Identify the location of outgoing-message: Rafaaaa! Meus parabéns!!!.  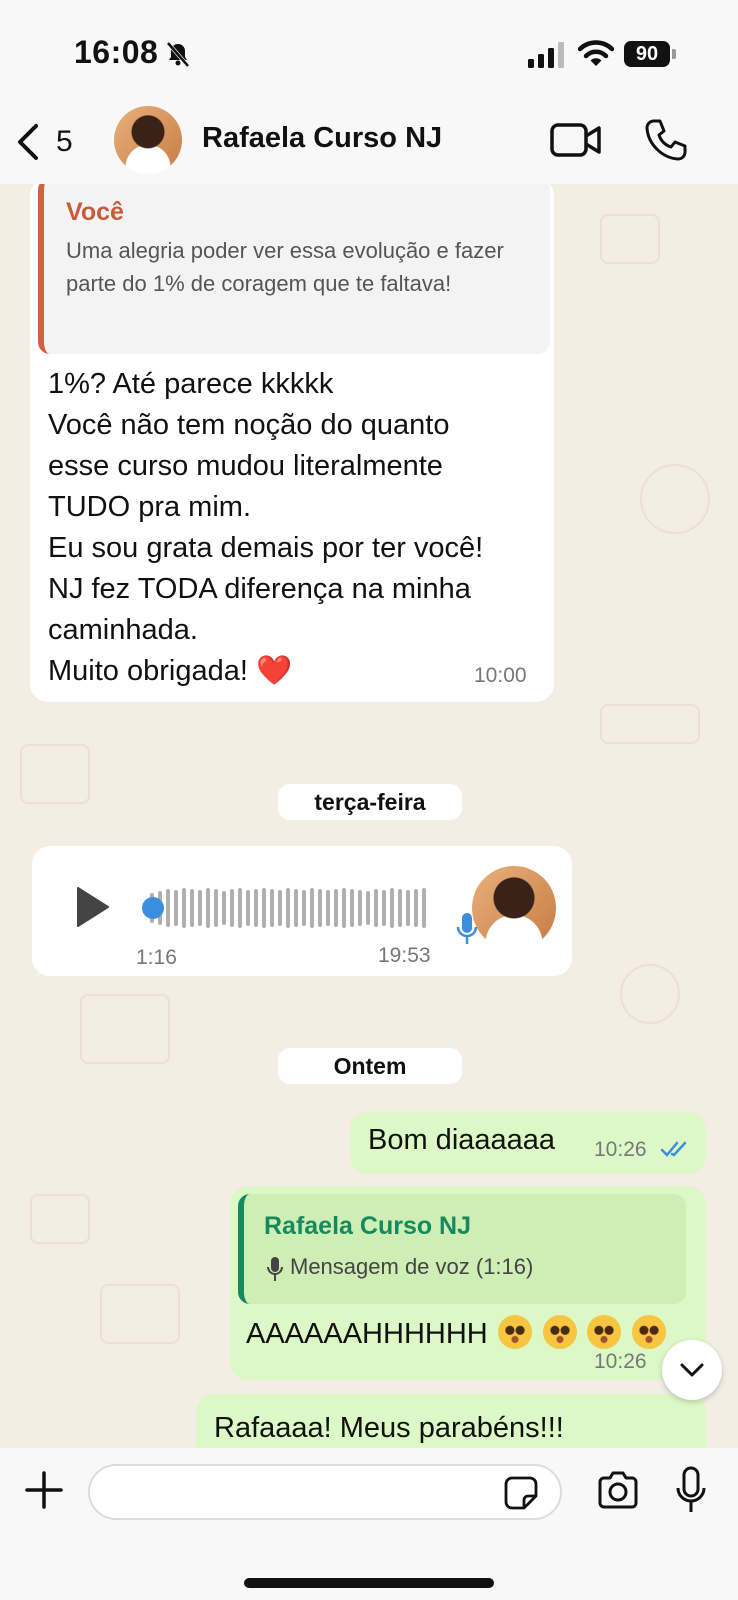
(451, 1421).